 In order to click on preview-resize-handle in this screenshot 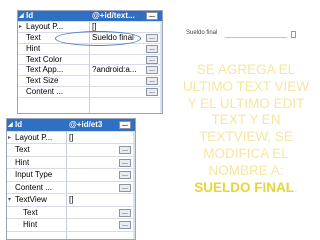, I will do `click(293, 34)`.